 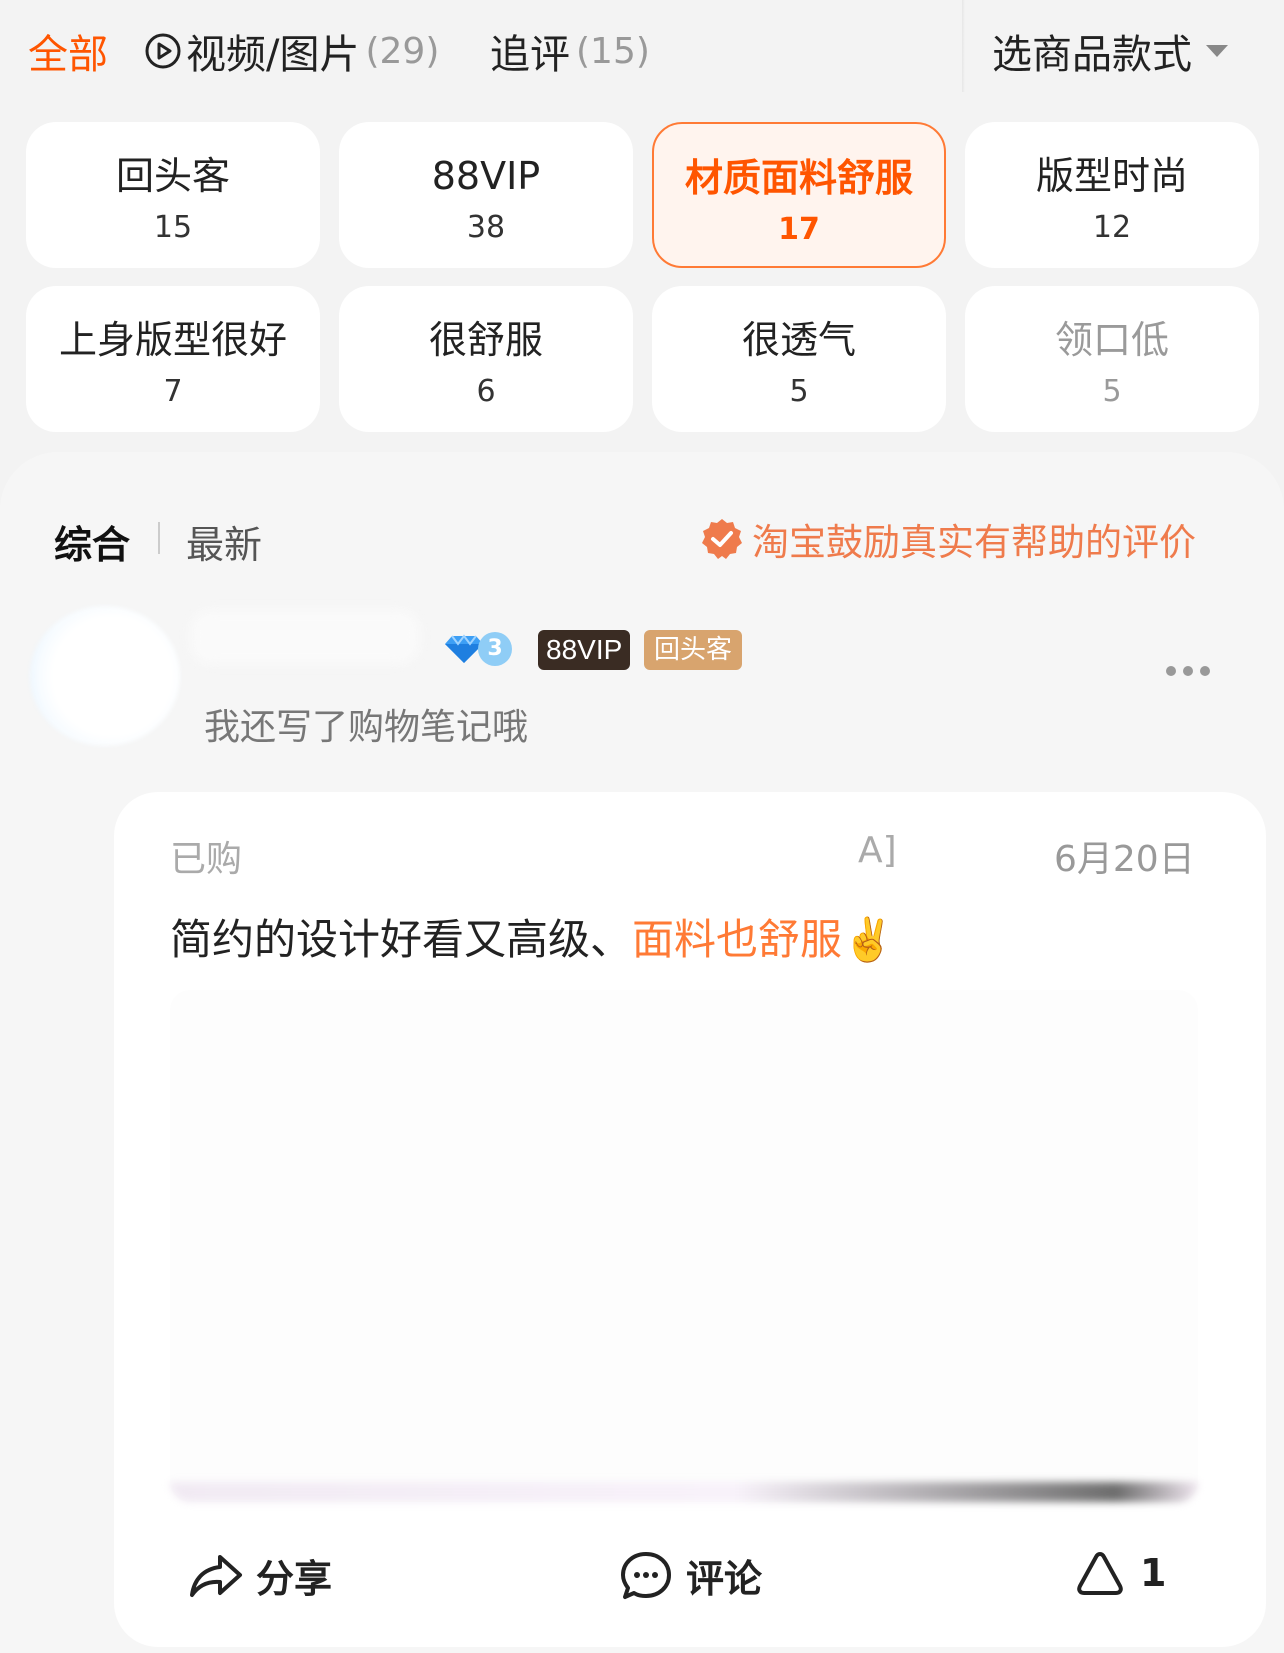 I want to click on sort-newest: 最新, so click(x=224, y=541).